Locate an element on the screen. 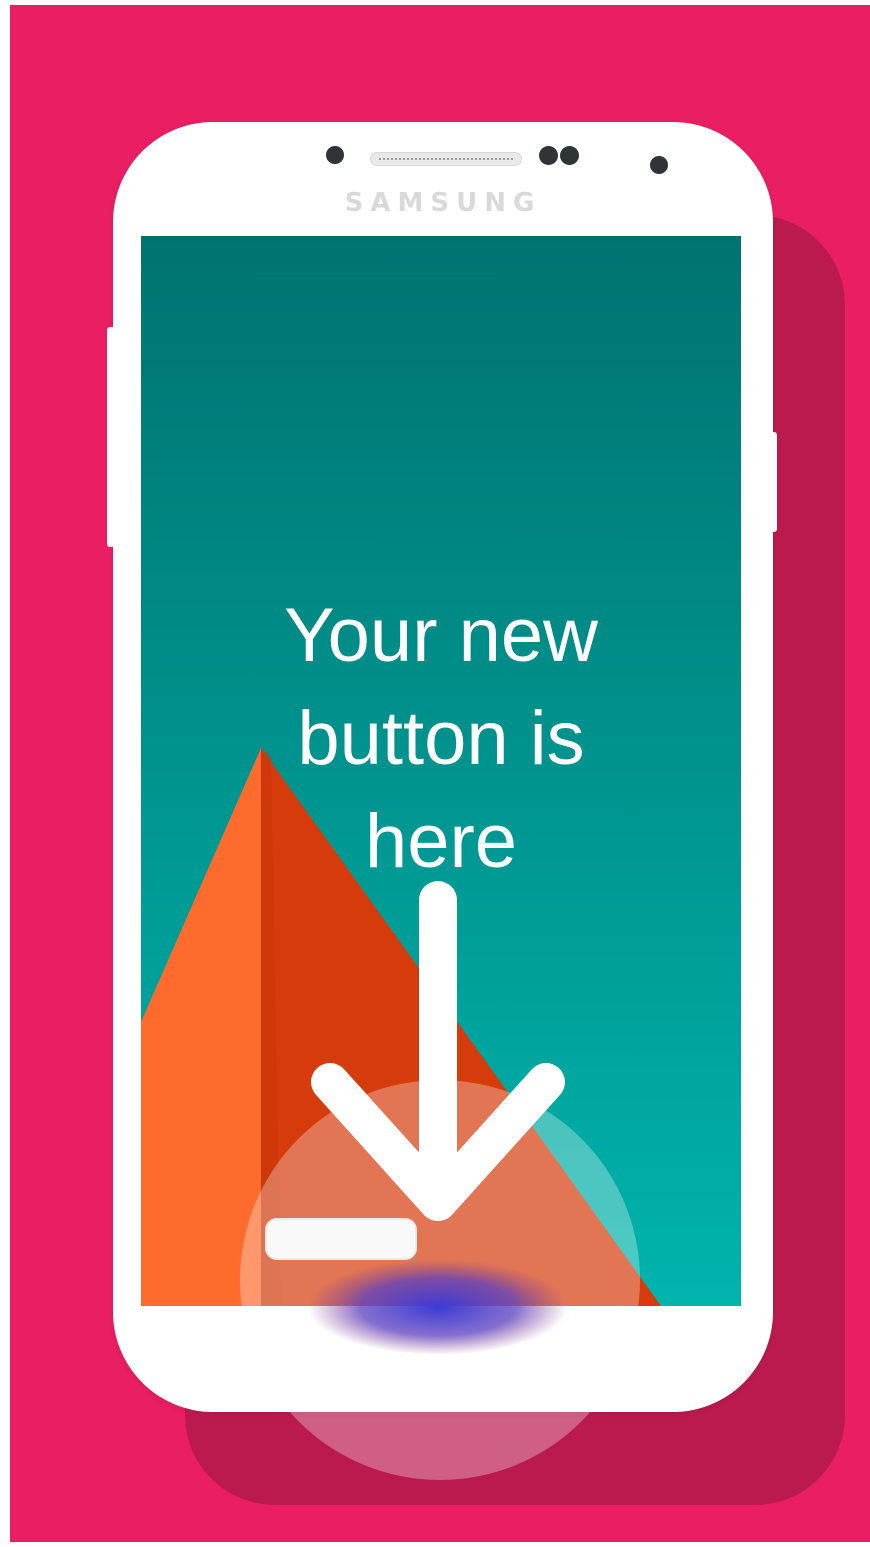  headline-line-2: button is is located at coordinates (441, 738).